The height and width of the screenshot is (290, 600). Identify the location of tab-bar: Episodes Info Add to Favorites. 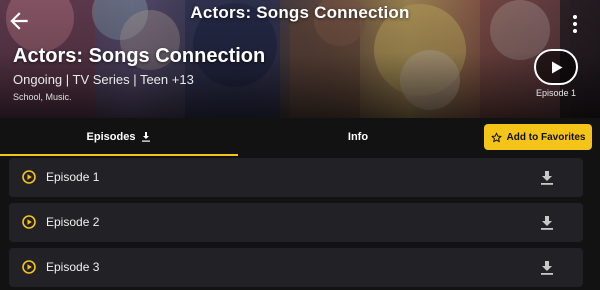
(300, 137).